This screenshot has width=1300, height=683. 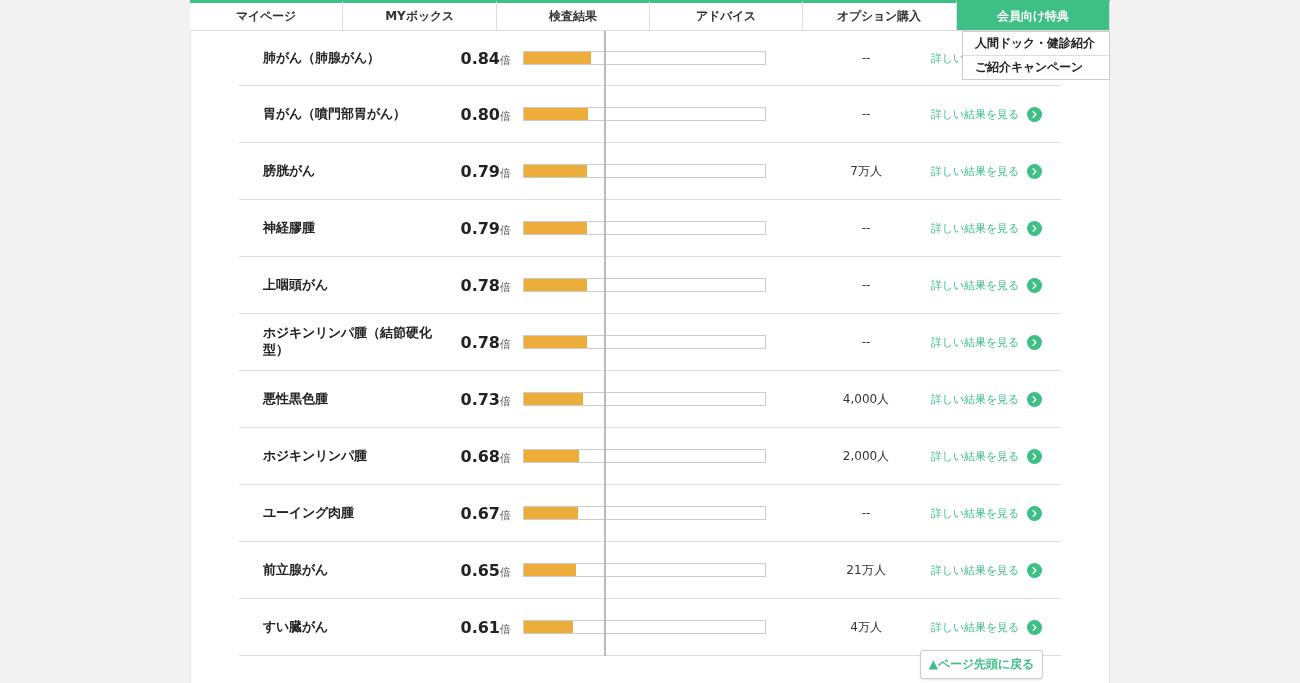 I want to click on cancer-name: 悪性黒色腫, so click(x=296, y=399).